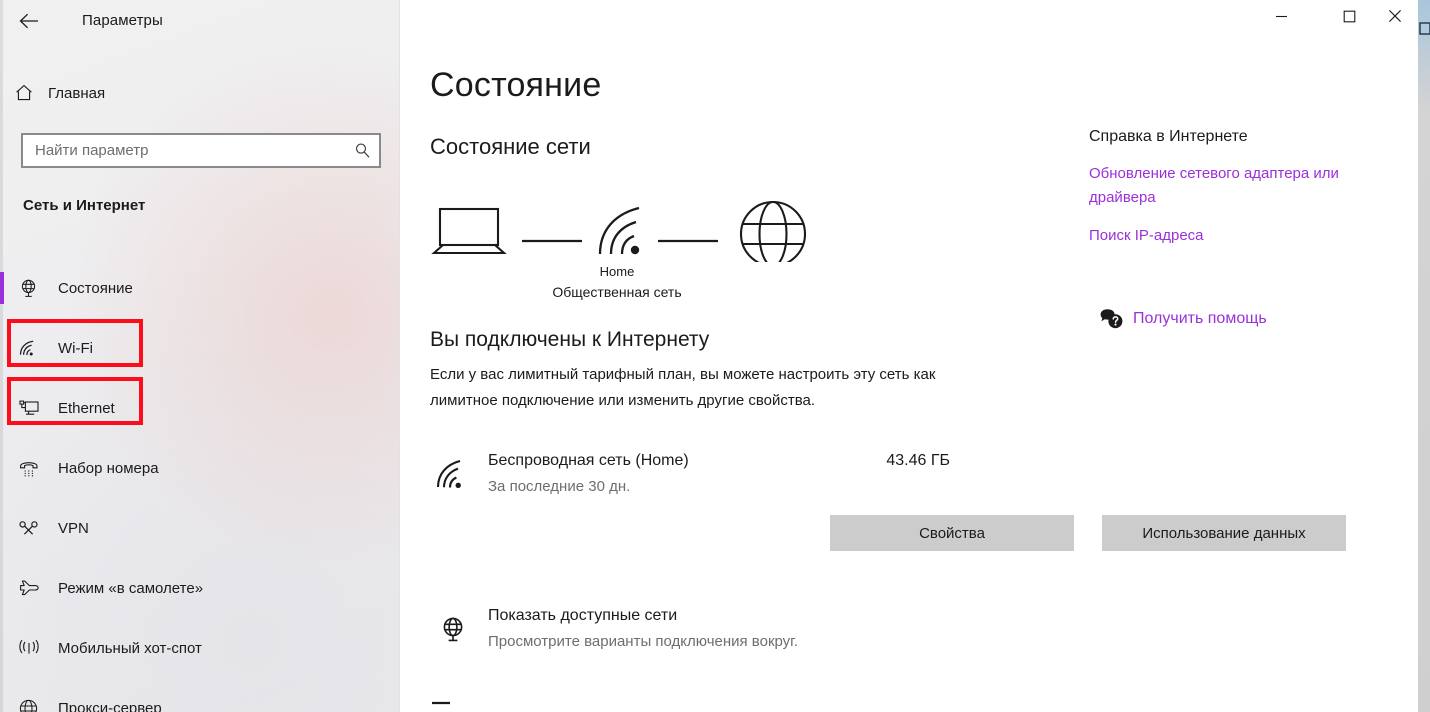 Image resolution: width=1430 pixels, height=712 pixels. What do you see at coordinates (952, 533) in the screenshot?
I see `properties-button: Свойства` at bounding box center [952, 533].